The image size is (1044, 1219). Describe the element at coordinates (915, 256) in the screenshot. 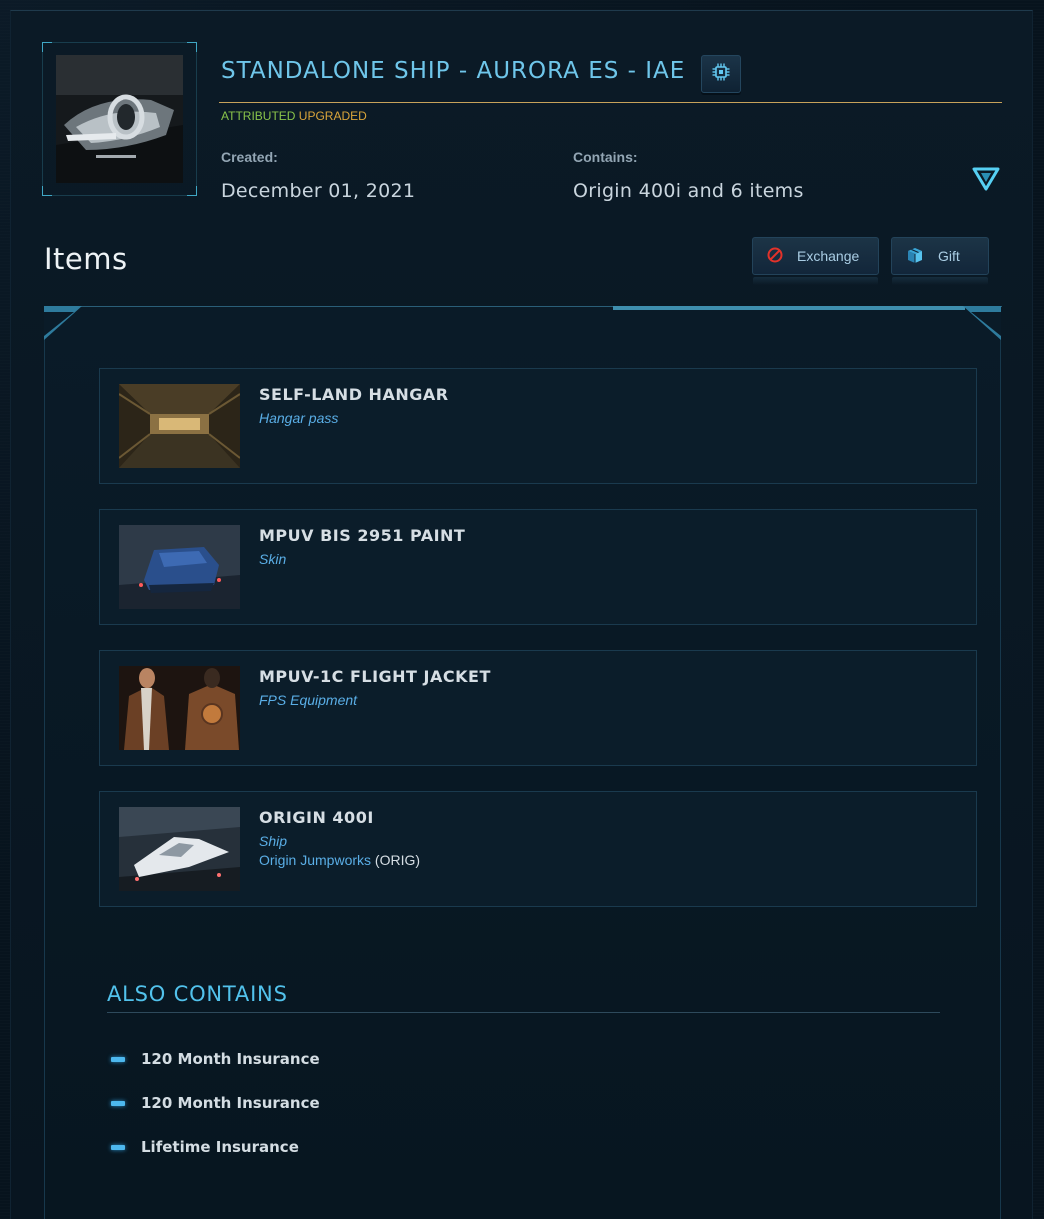

I see `gift-icon` at that location.